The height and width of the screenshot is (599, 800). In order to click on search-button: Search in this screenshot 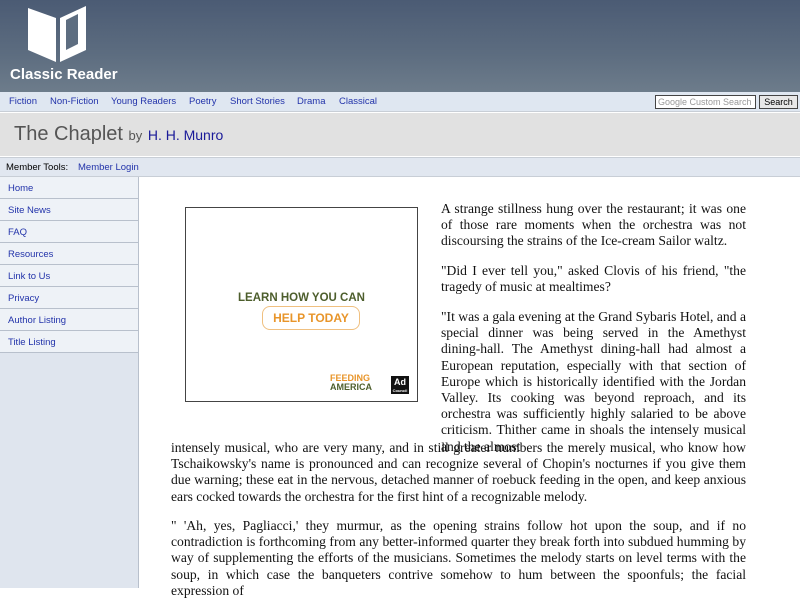, I will do `click(778, 102)`.